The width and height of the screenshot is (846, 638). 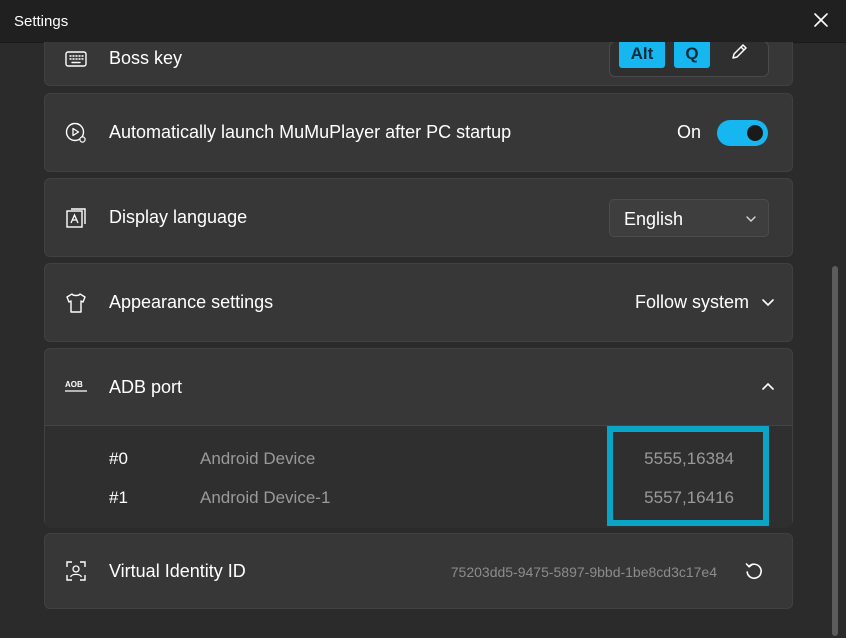 What do you see at coordinates (418, 64) in the screenshot?
I see `boss-key-row: Boss key Alt Q` at bounding box center [418, 64].